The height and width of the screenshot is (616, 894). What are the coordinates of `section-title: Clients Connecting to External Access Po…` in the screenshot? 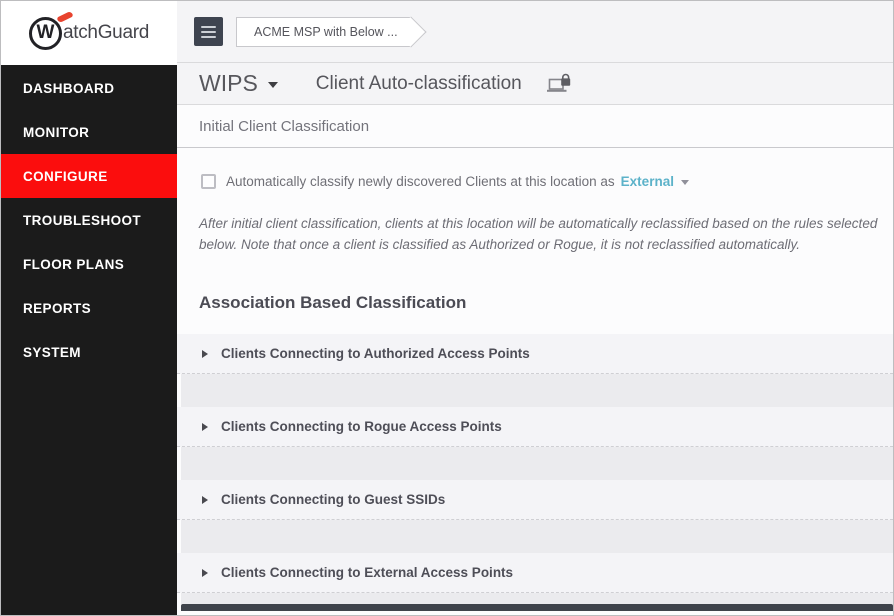 It's located at (367, 572).